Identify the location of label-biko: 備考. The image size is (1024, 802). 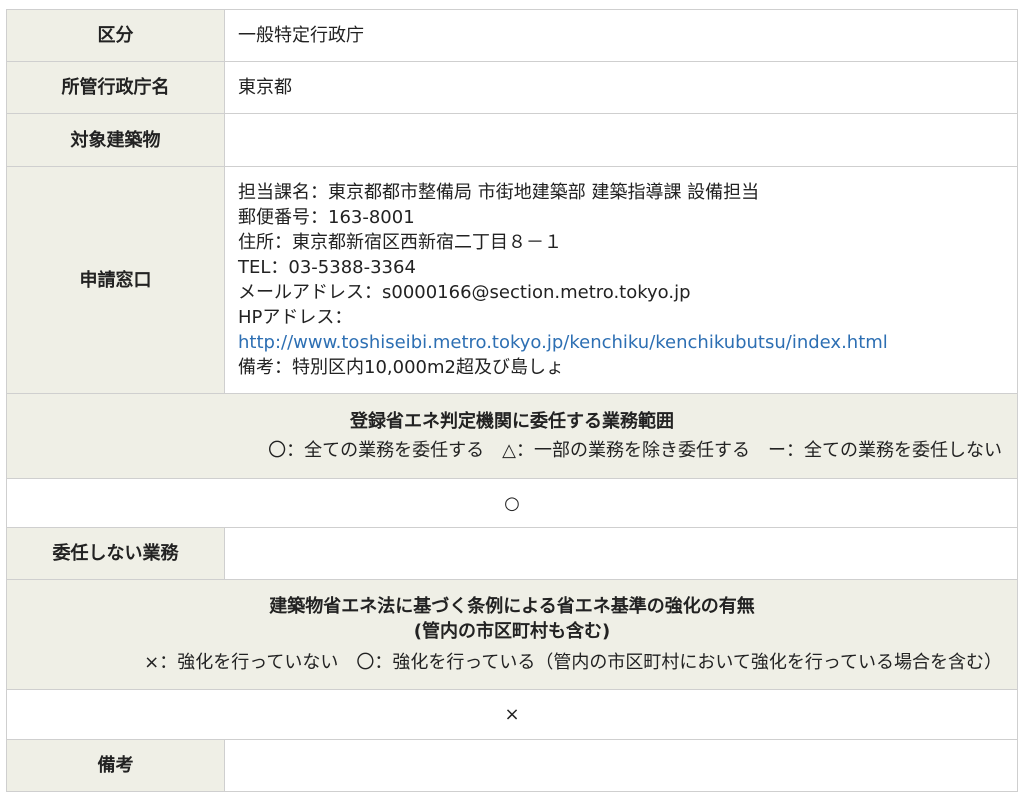
(115, 765).